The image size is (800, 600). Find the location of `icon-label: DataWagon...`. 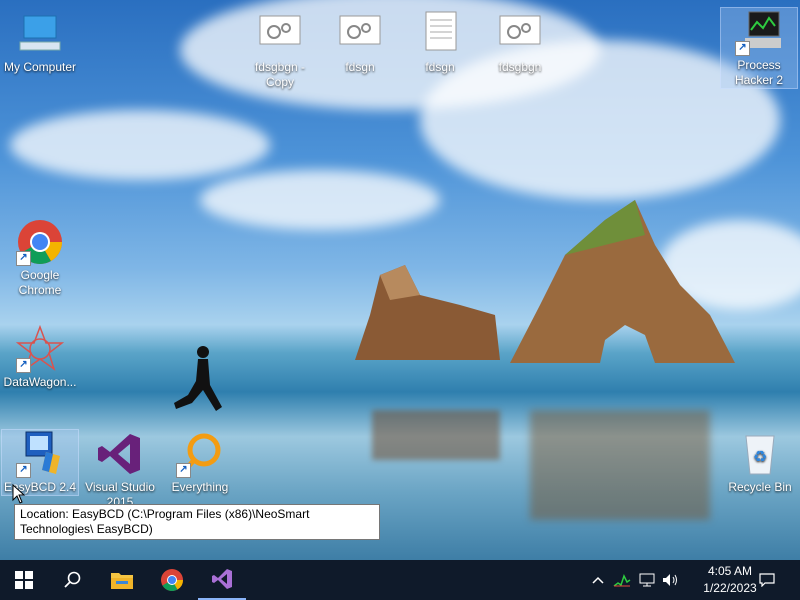

icon-label: DataWagon... is located at coordinates (40, 382).